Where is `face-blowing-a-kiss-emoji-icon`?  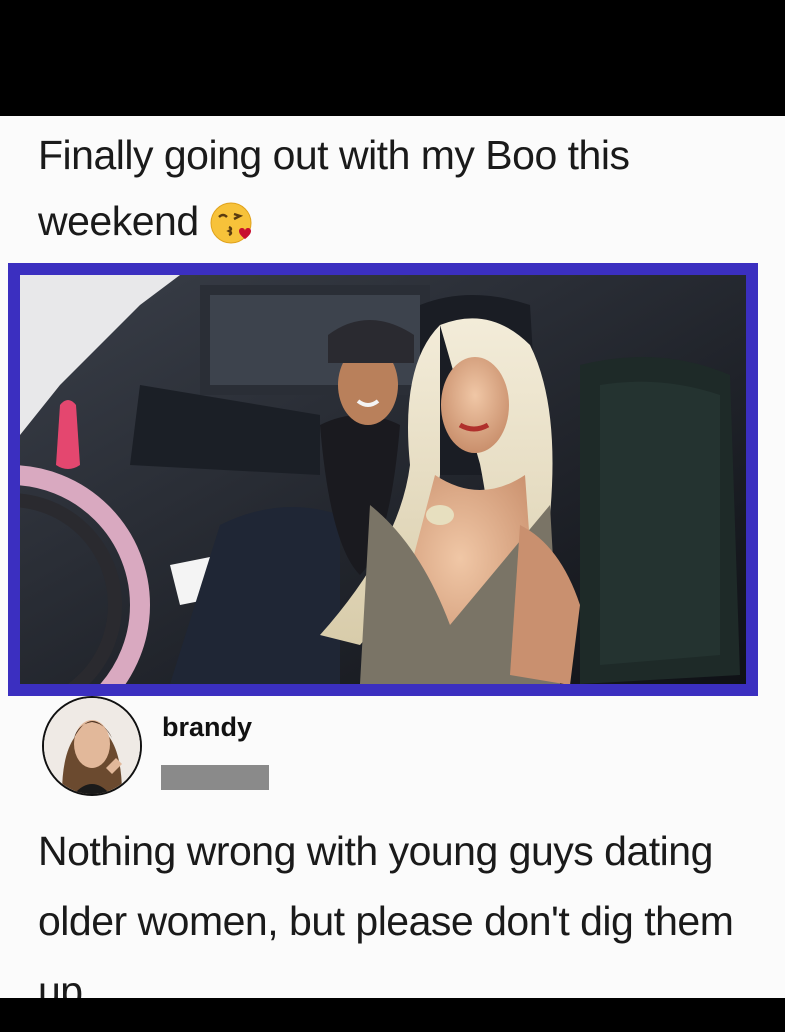
face-blowing-a-kiss-emoji-icon is located at coordinates (231, 221).